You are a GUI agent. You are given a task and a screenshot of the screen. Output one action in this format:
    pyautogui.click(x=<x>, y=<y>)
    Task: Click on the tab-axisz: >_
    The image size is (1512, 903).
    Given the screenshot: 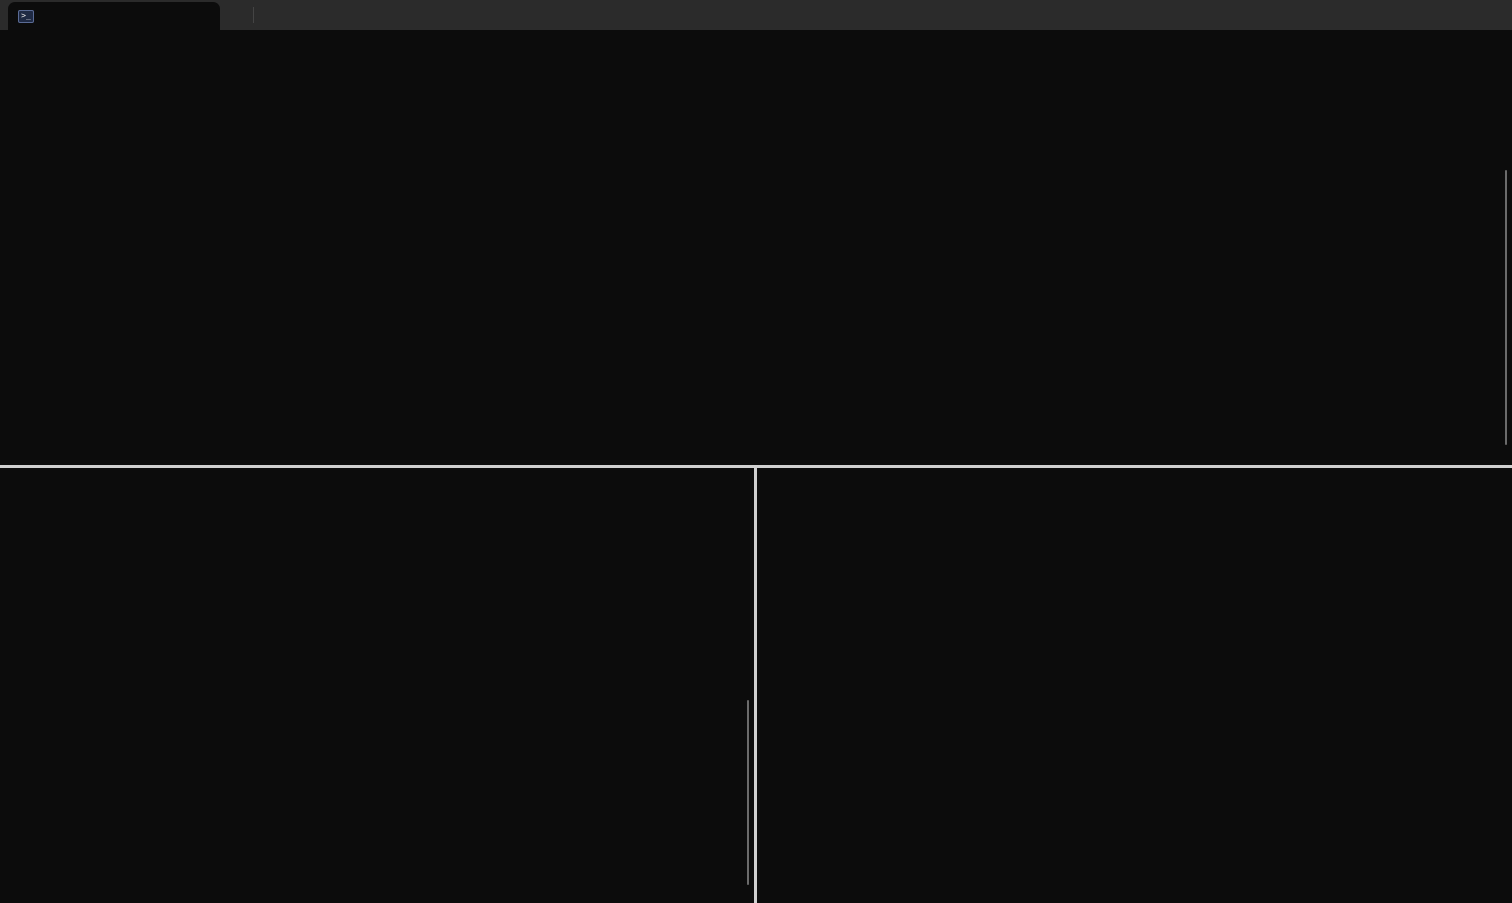 What is the action you would take?
    pyautogui.click(x=114, y=16)
    